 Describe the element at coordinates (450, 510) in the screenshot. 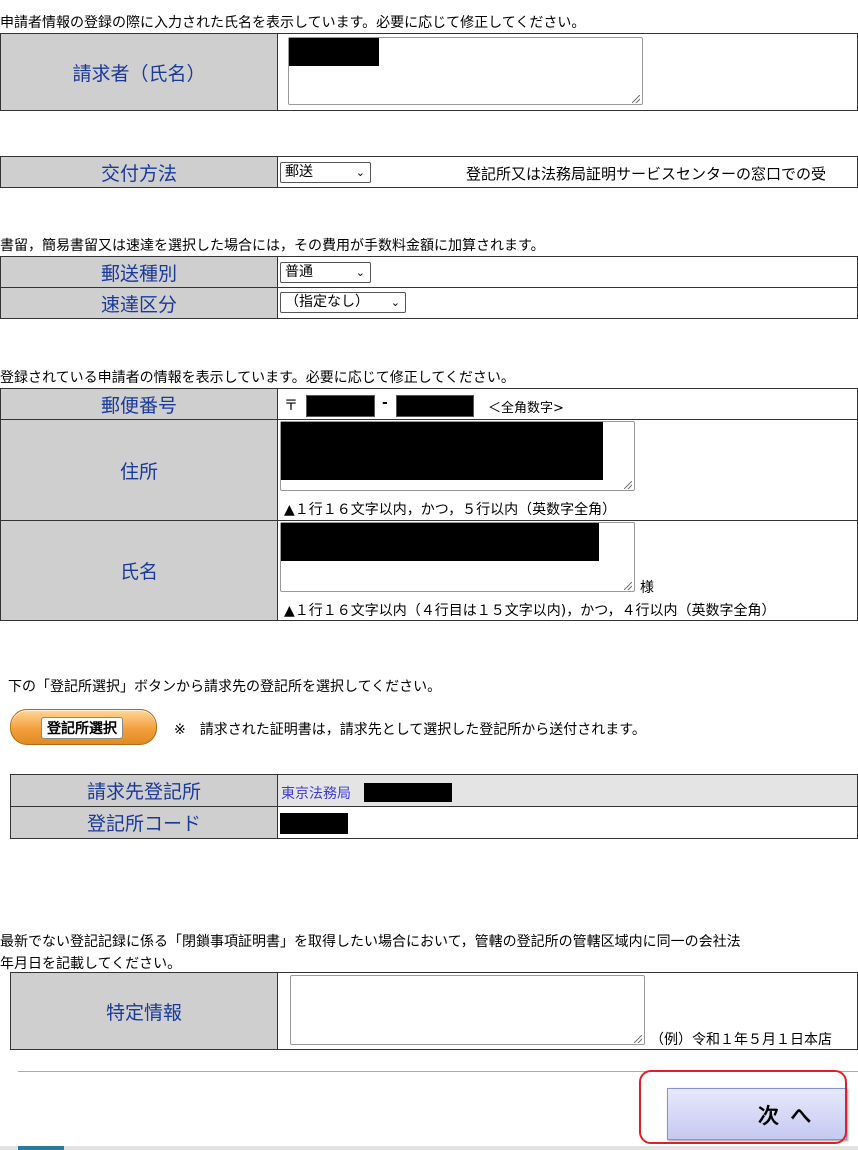

I see `address-hint: ▲１行１６文字以内，かつ，５行以内（英数字全角）` at that location.